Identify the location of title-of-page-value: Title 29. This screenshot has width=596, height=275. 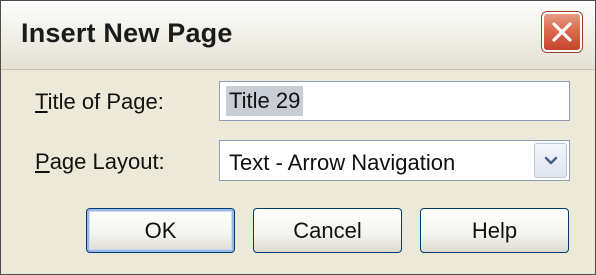
(265, 101).